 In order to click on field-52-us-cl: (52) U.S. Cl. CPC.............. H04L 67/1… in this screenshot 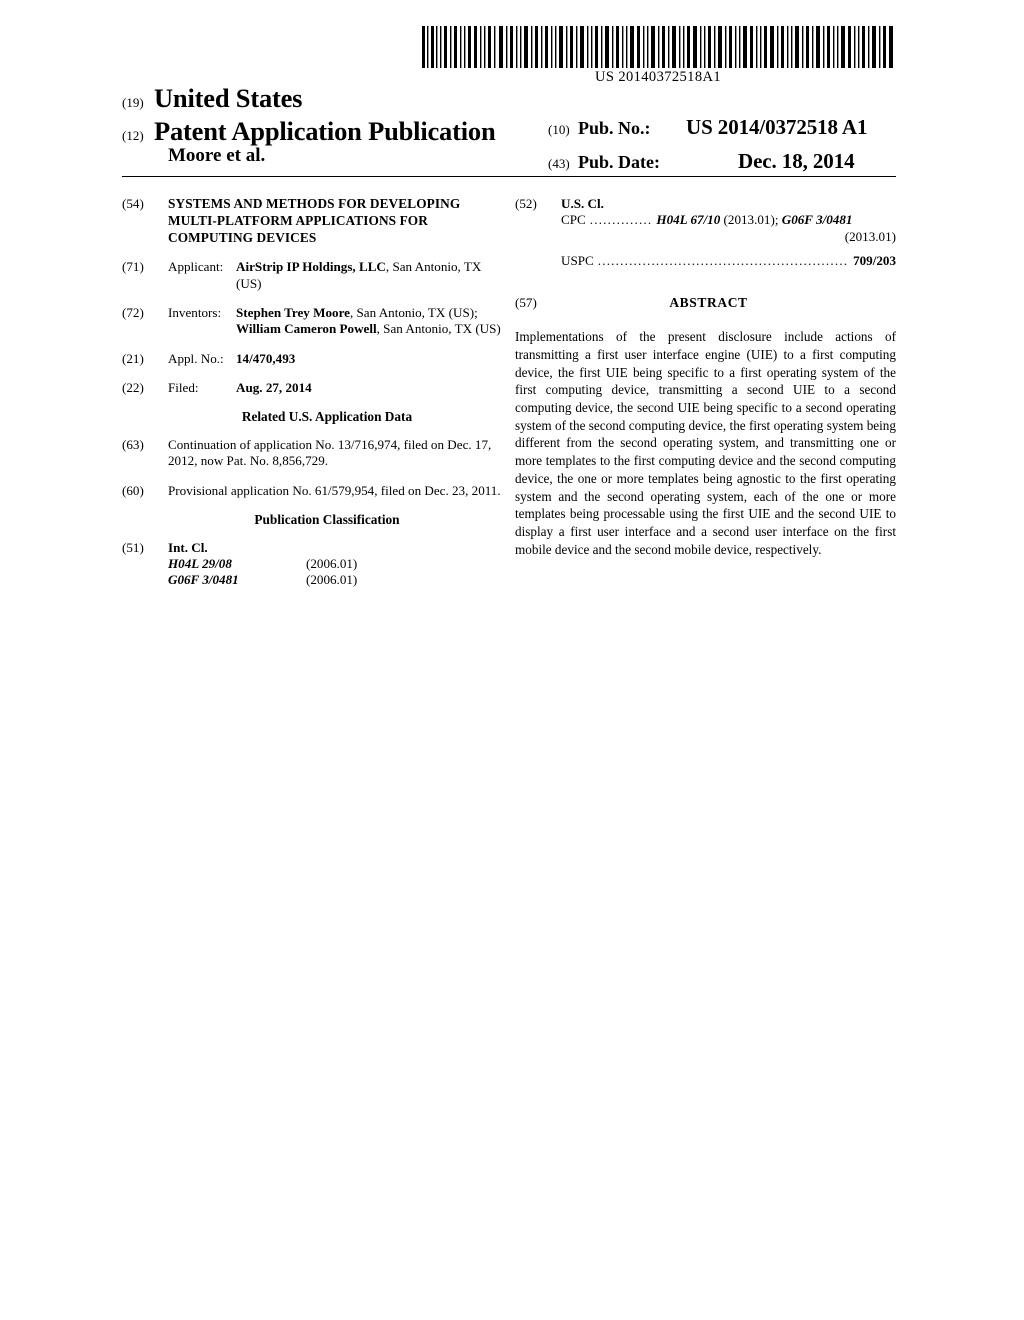, I will do `click(705, 232)`.